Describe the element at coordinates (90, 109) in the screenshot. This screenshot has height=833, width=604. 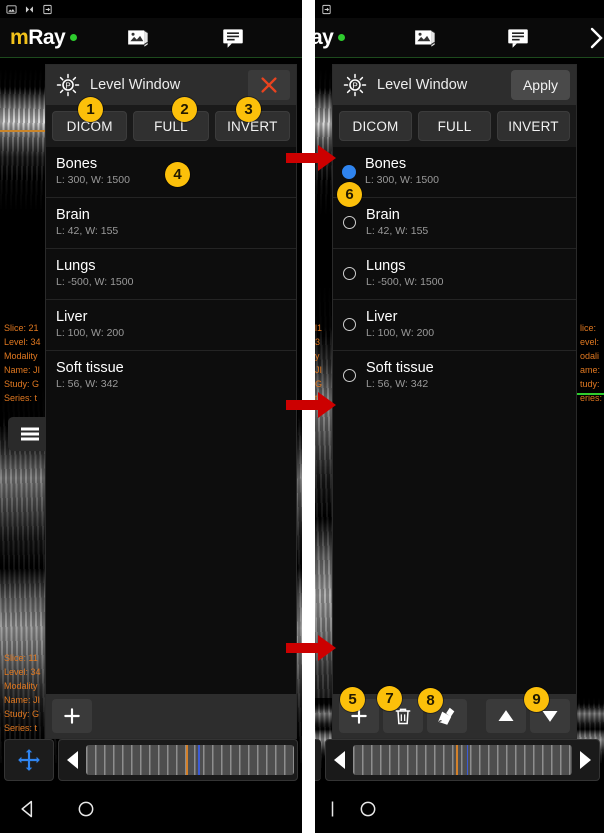
I see `annotation-badge-1: 1` at that location.